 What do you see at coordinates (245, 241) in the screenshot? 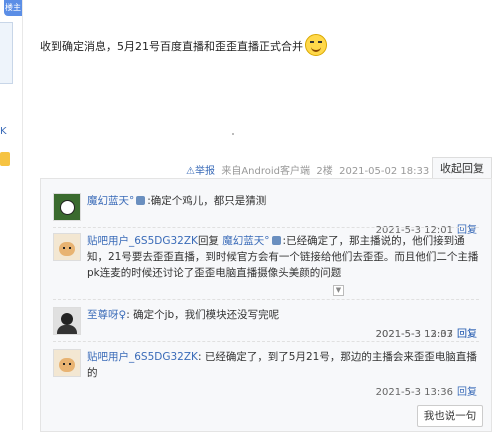
I see `reply-target-user: 魔幻蓝天°` at bounding box center [245, 241].